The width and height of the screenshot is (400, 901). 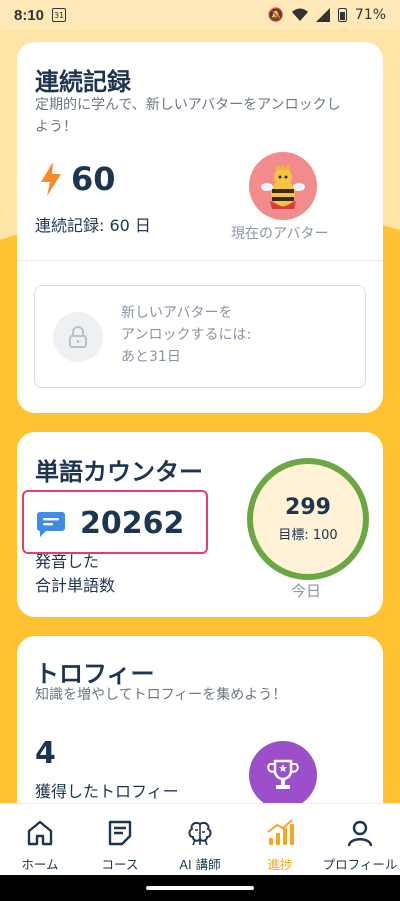 I want to click on avatar-caption: 現在のアバター, so click(x=280, y=234).